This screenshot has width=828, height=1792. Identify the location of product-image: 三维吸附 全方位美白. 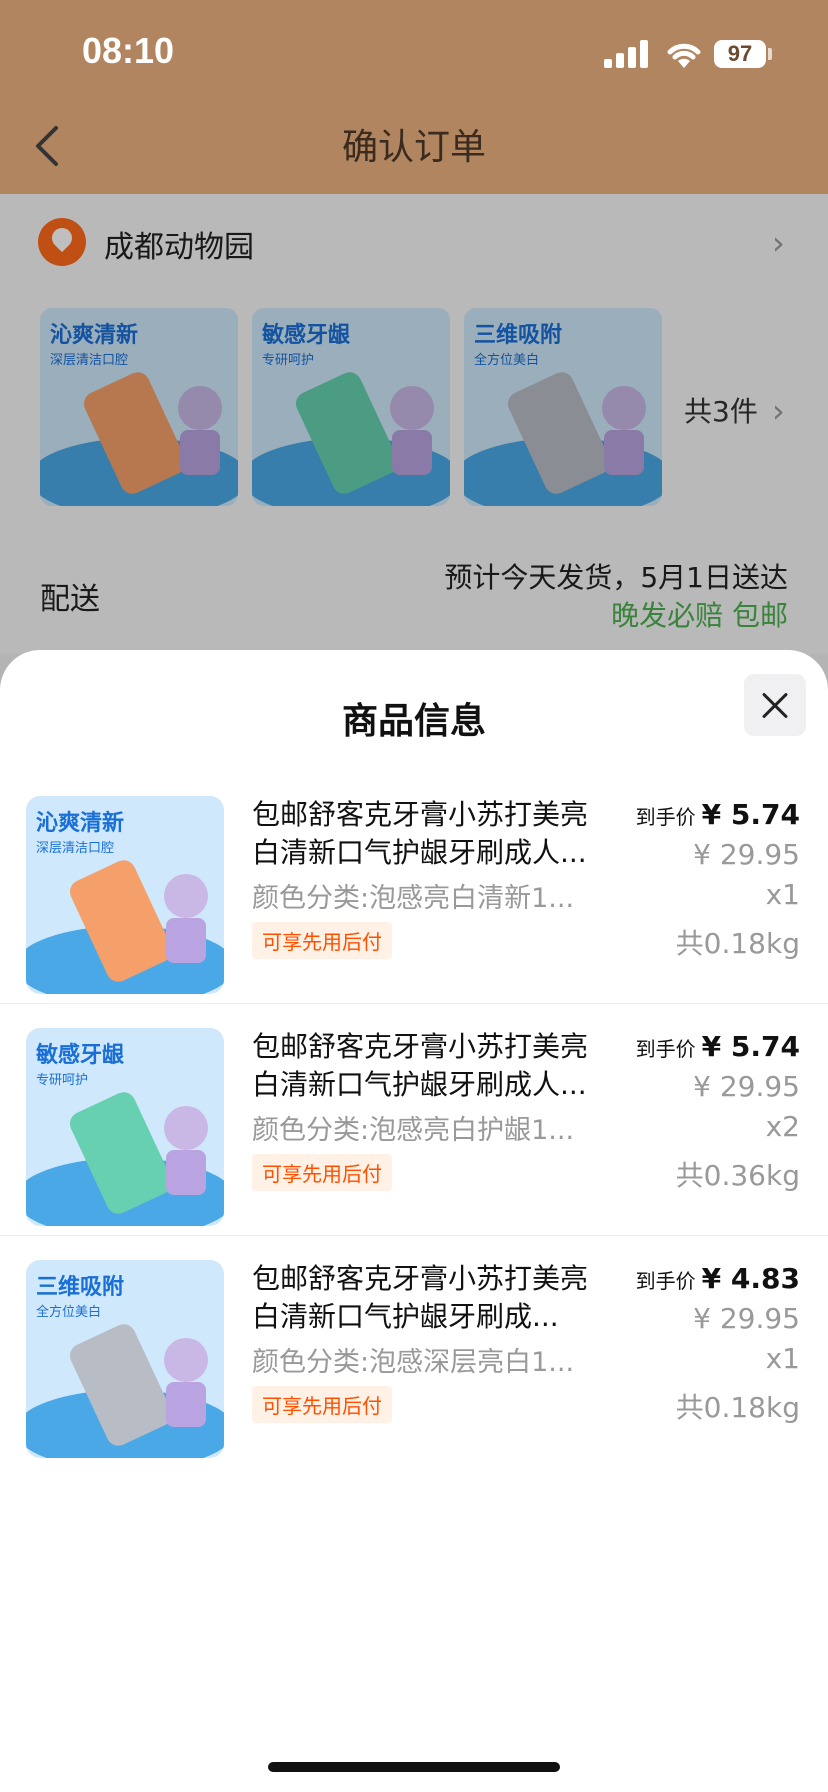
(125, 1359).